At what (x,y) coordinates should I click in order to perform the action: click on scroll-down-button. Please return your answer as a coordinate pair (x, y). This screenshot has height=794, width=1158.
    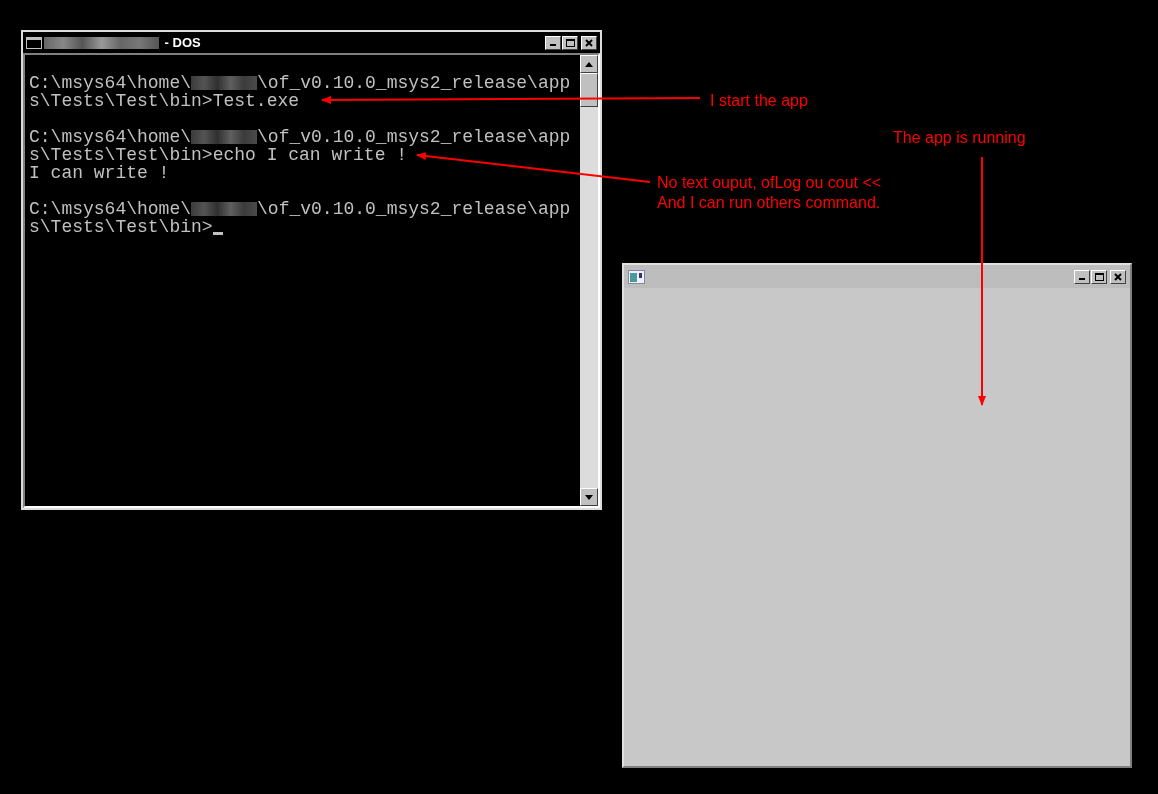
    Looking at the image, I should click on (589, 497).